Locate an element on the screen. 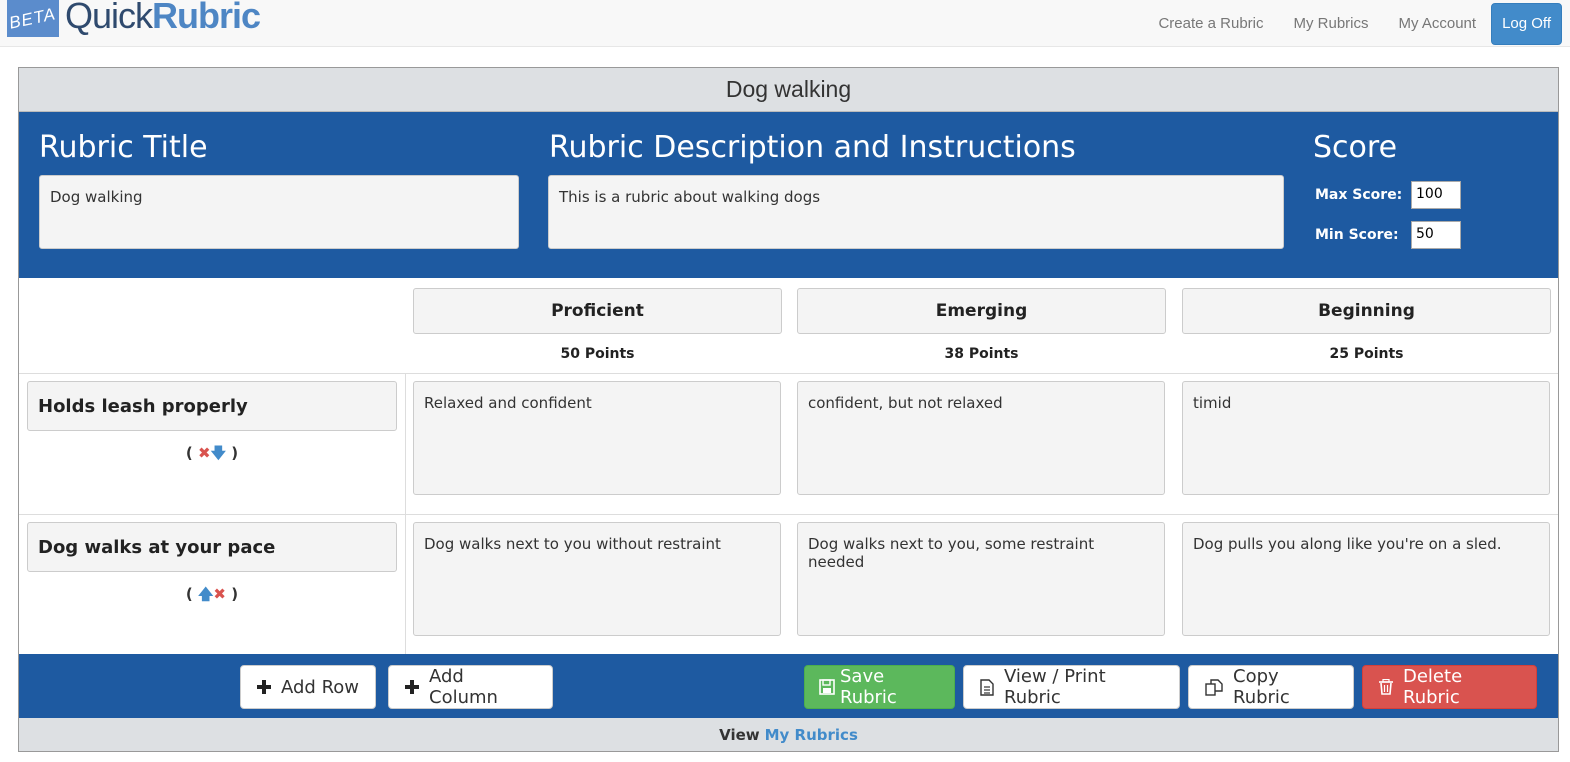 The height and width of the screenshot is (762, 1570). document-icon is located at coordinates (987, 687).